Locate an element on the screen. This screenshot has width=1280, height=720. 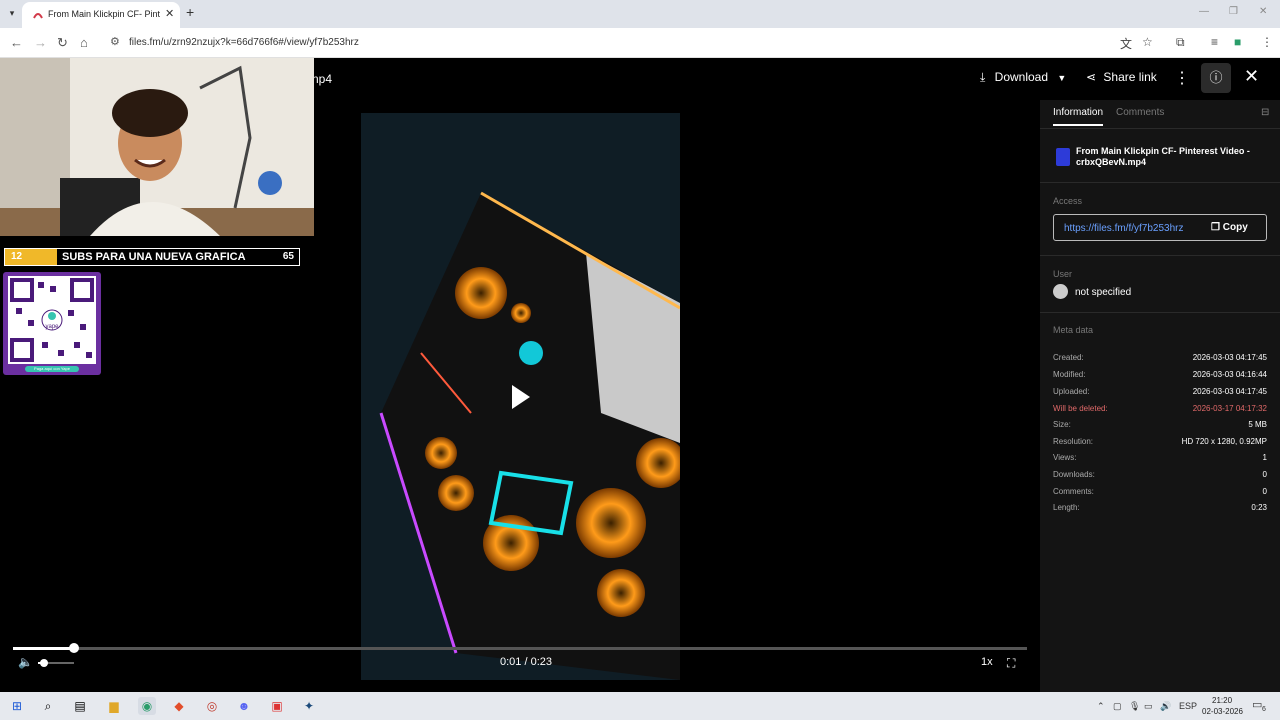
share-icon: ⋖ is located at coordinates (1091, 77).